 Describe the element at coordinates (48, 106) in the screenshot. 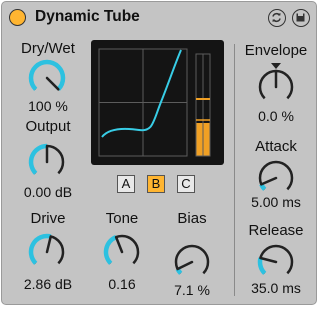

I see `drywet-value: 100 %` at that location.